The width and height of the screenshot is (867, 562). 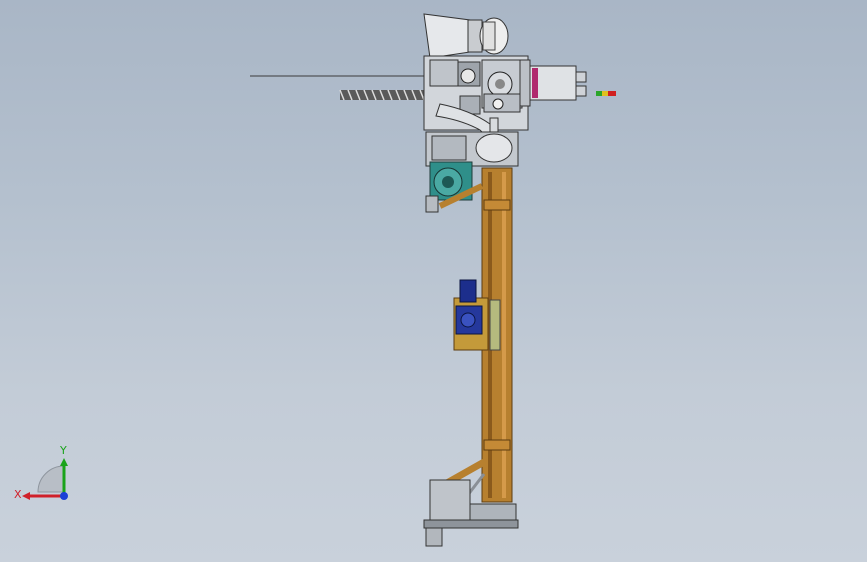 I want to click on indicator-lights, so click(x=606, y=93).